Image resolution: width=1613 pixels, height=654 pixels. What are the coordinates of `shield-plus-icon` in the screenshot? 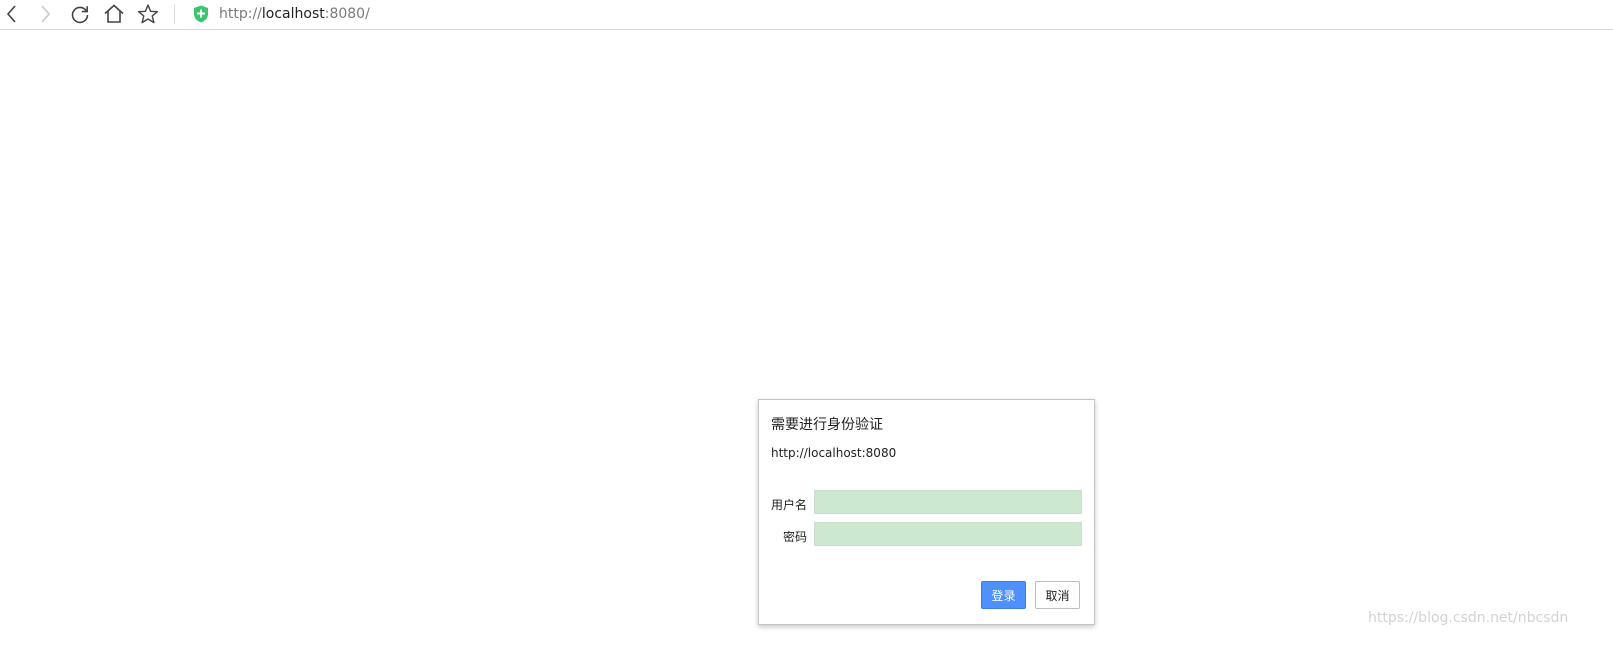 It's located at (201, 14).